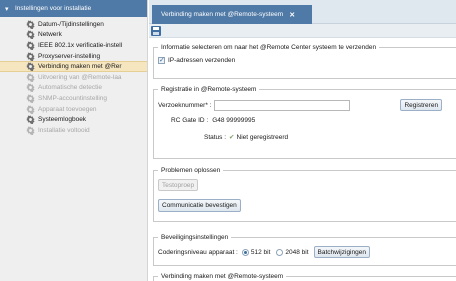 The height and width of the screenshot is (281, 456). Describe the element at coordinates (421, 105) in the screenshot. I see `register-button: Registreren` at that location.